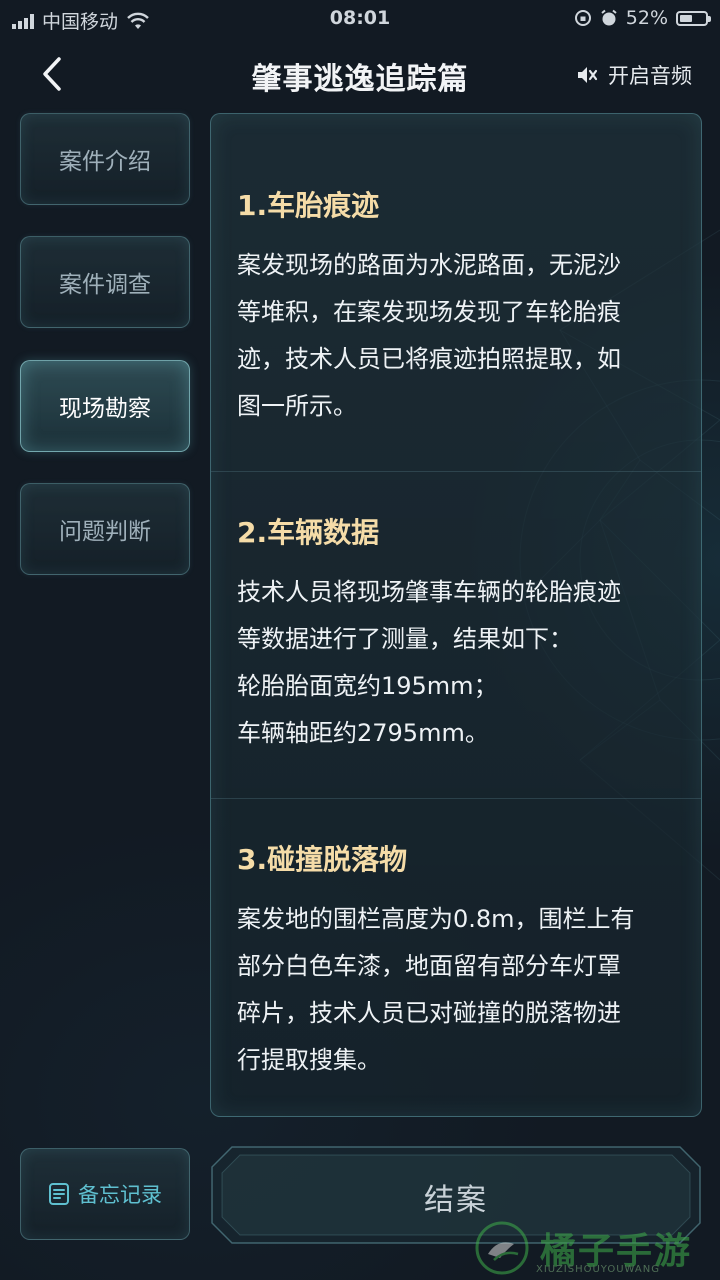 The image size is (720, 1280). What do you see at coordinates (429, 1013) in the screenshot?
I see `section-line: 碎片，技术人员已对碰撞的脱落物进` at bounding box center [429, 1013].